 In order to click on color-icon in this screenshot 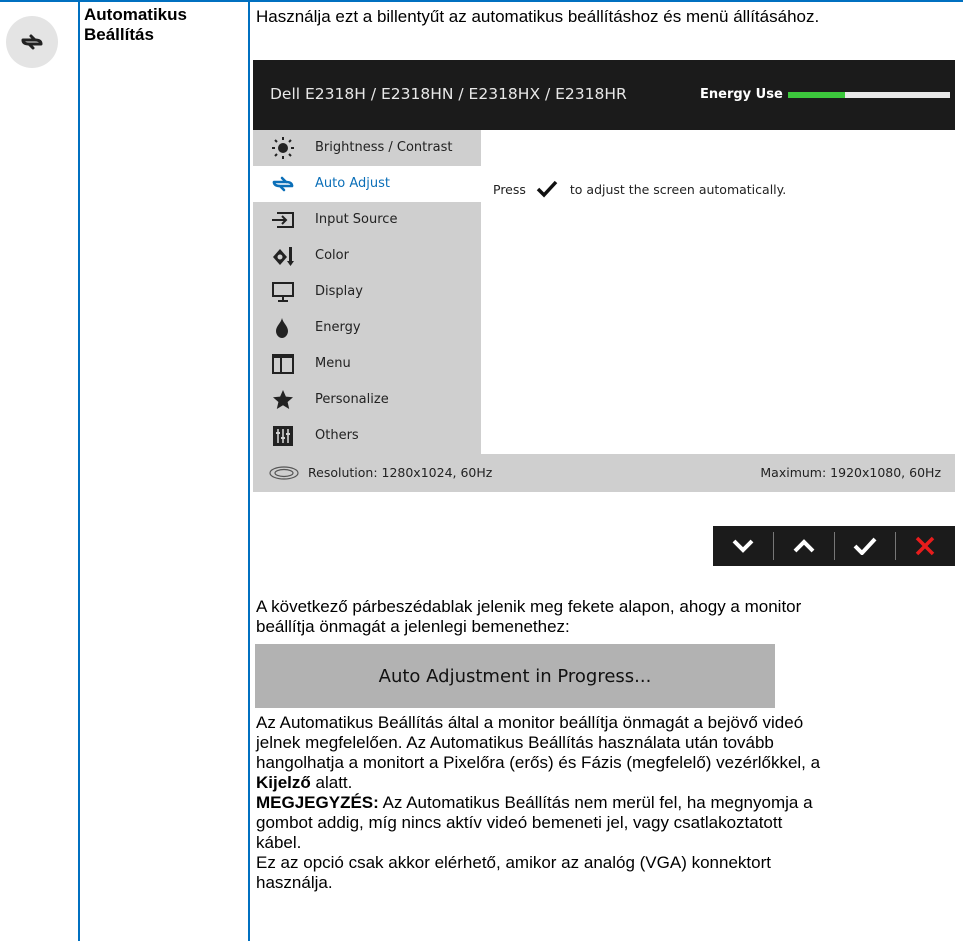, I will do `click(283, 256)`.